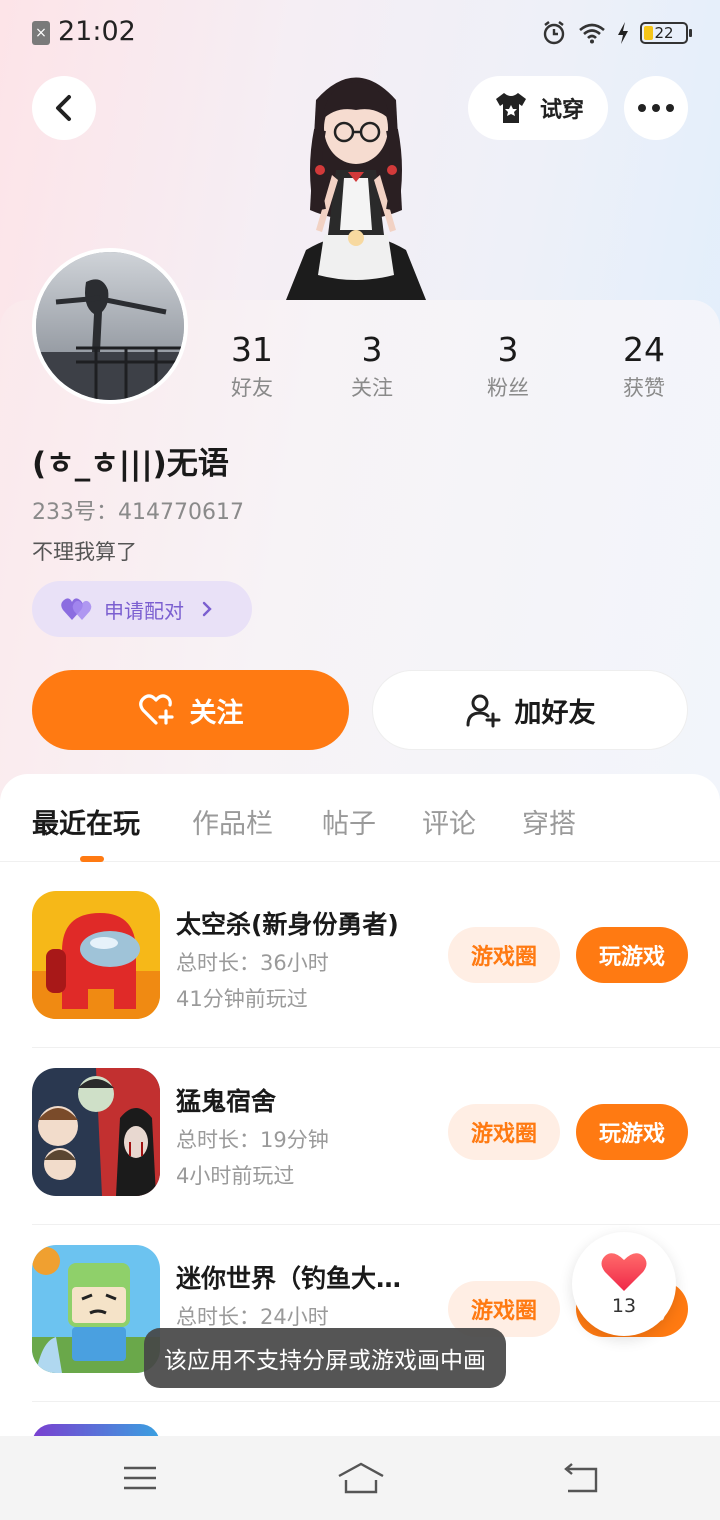 The height and width of the screenshot is (1520, 720). Describe the element at coordinates (96, 1132) in the screenshot. I see `game-icon-ghost-dorm` at that location.